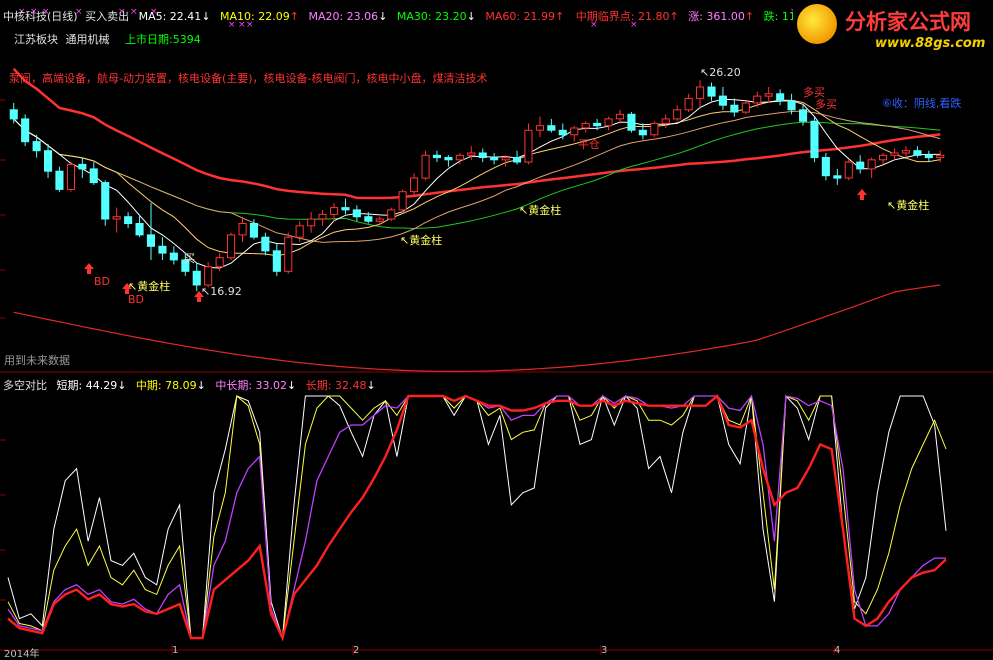  Describe the element at coordinates (255, 16) in the screenshot. I see `ma10-value: MA10: 22.09` at that location.